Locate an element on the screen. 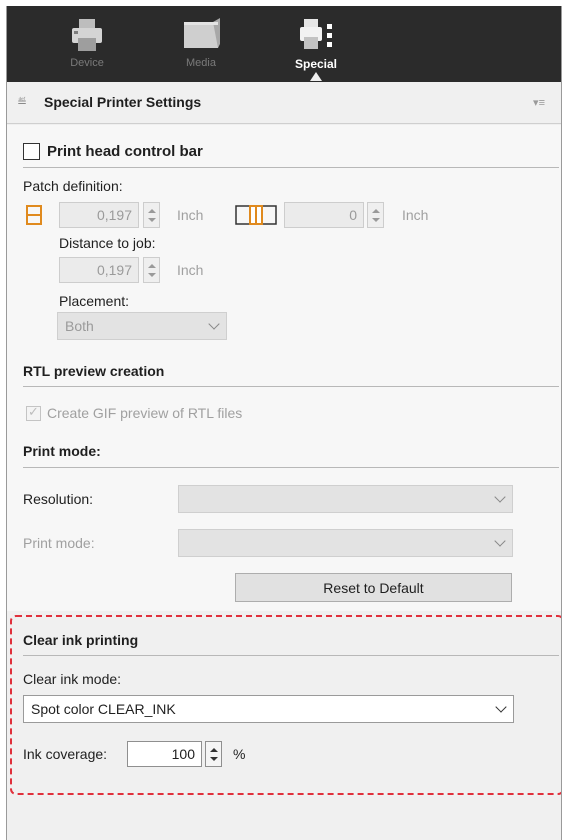  distance-unit: Inch is located at coordinates (190, 270).